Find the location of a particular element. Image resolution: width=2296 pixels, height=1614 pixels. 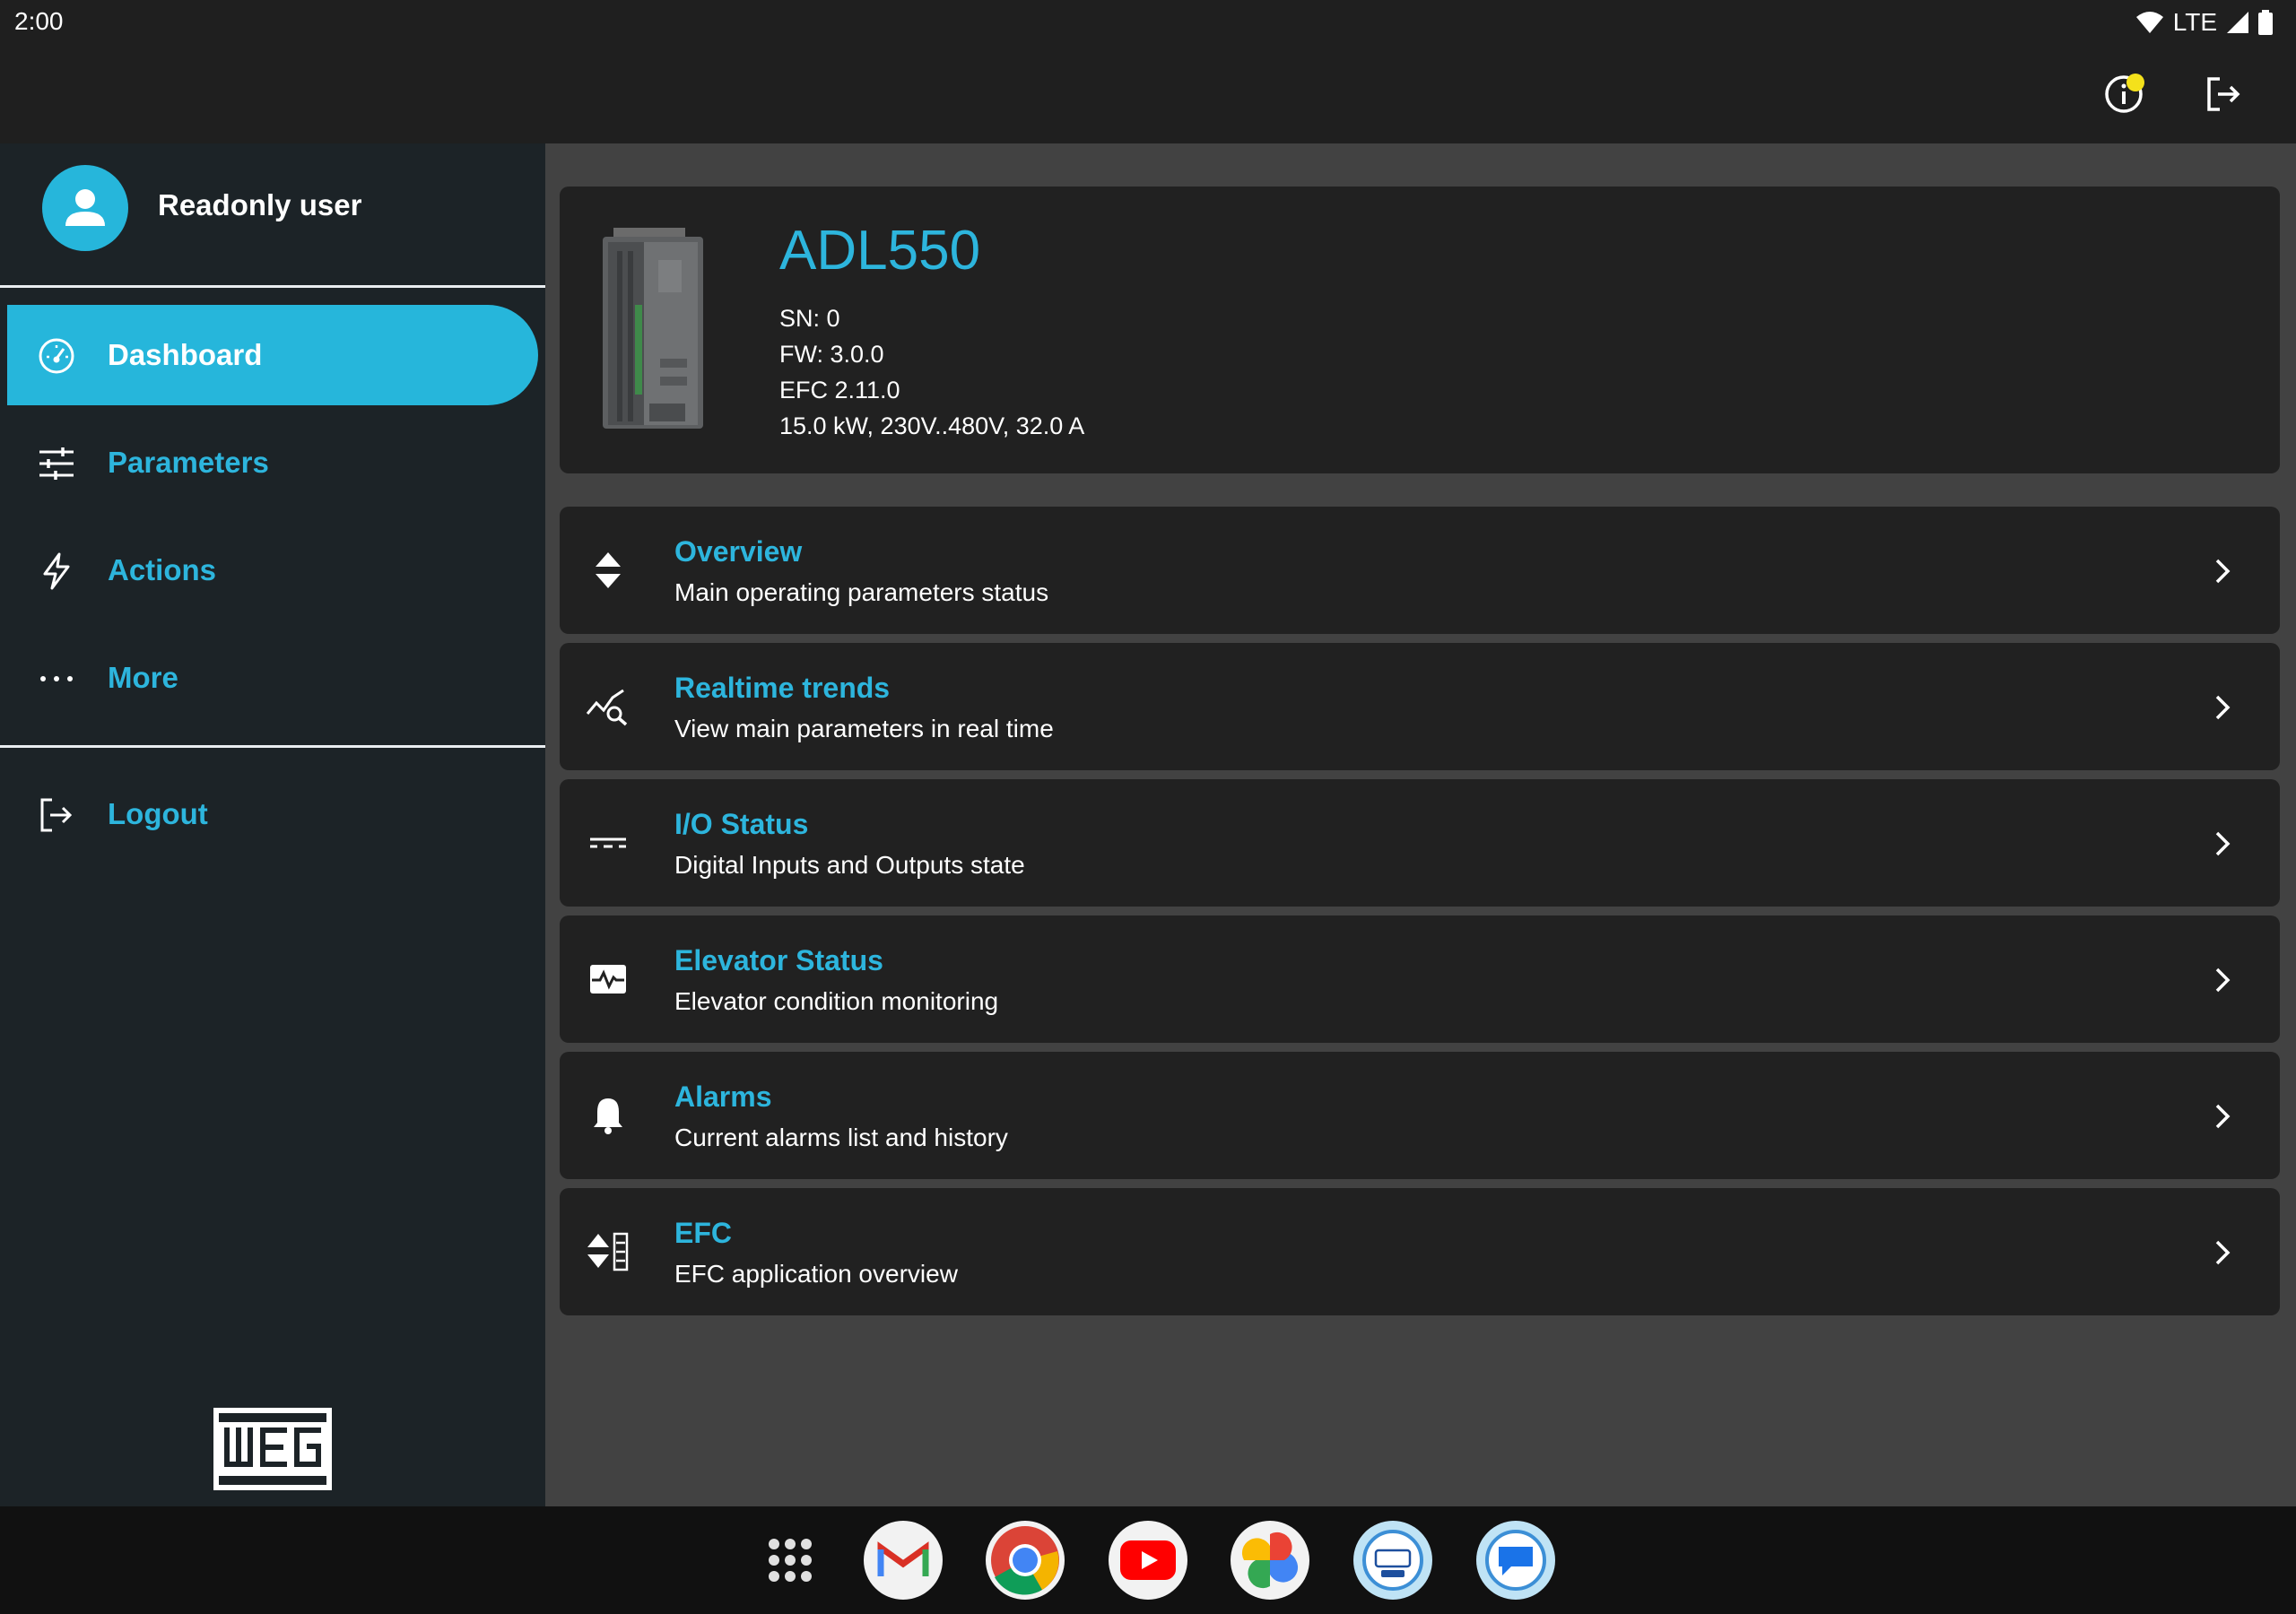

device-efc-version: EFC 2.11.0 is located at coordinates (839, 390).